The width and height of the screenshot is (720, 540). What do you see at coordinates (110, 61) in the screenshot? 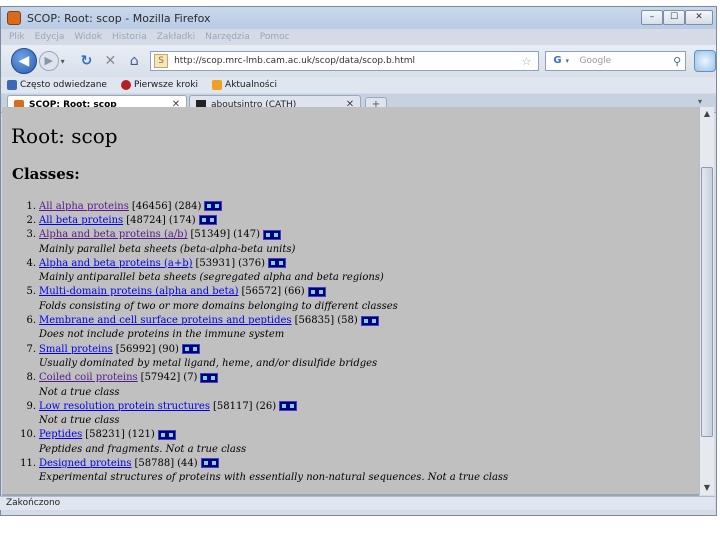
I see `stop-icon: ✕` at bounding box center [110, 61].